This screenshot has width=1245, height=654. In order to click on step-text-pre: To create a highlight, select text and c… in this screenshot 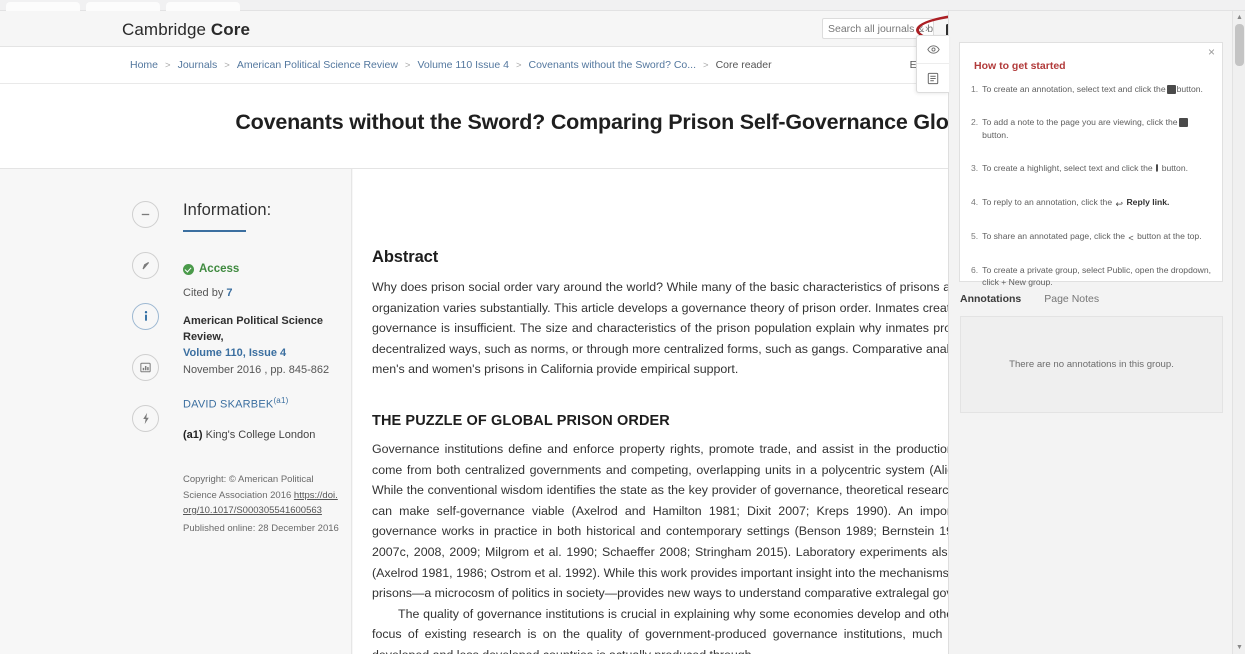, I will do `click(1067, 168)`.